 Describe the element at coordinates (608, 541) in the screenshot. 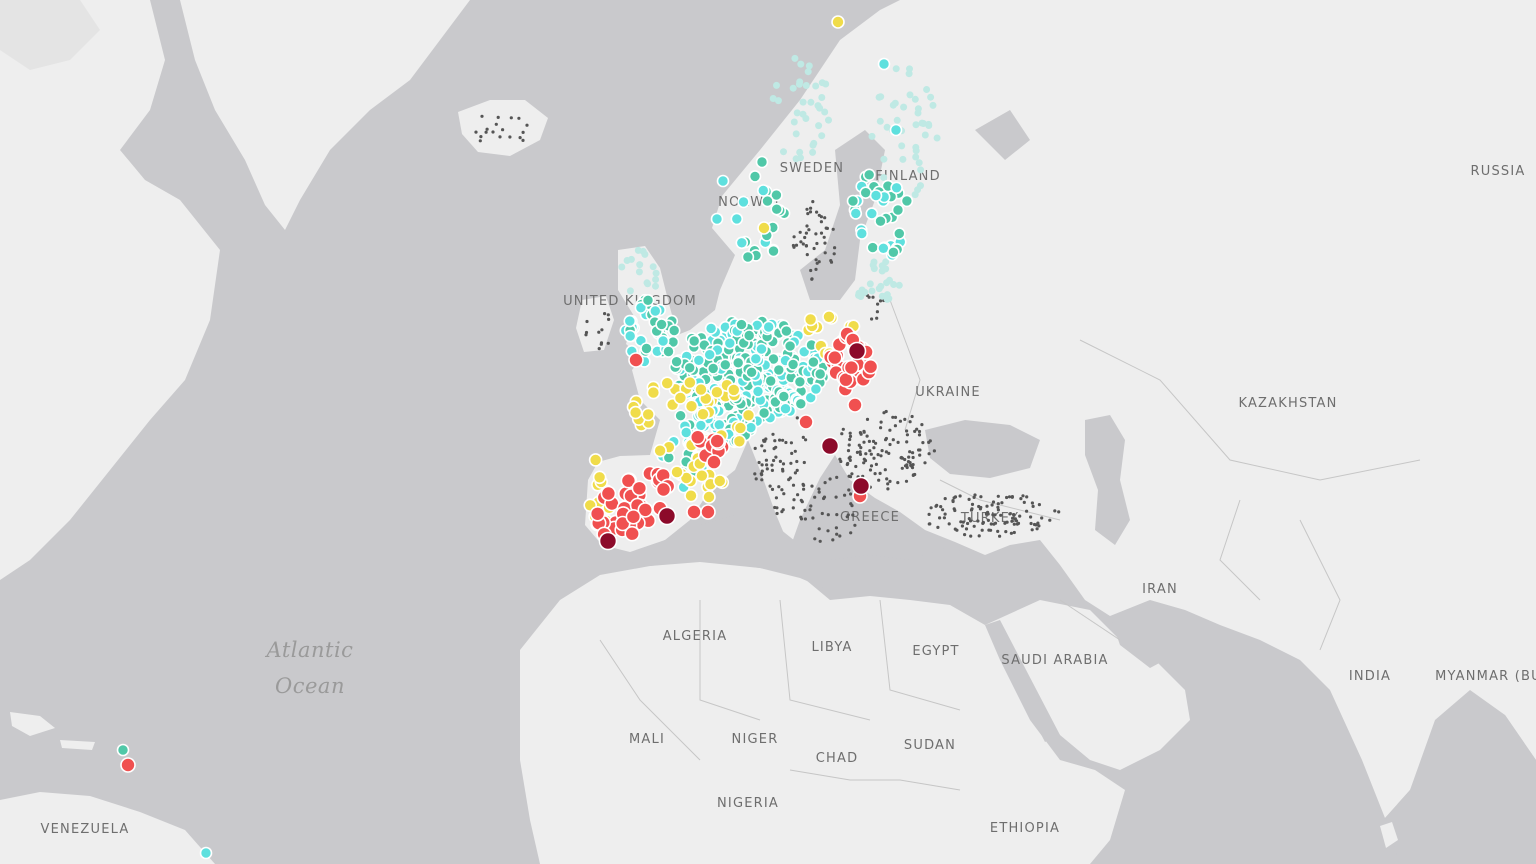

I see `very-poor-station-marker` at that location.